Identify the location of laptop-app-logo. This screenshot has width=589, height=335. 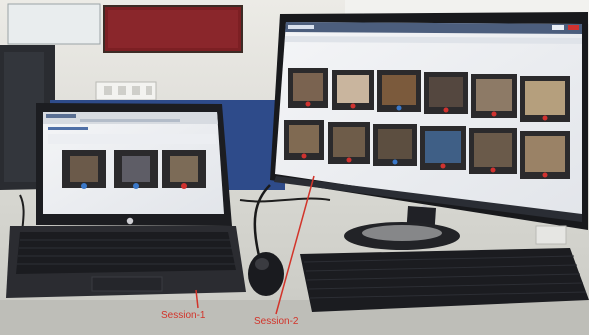
(61, 116).